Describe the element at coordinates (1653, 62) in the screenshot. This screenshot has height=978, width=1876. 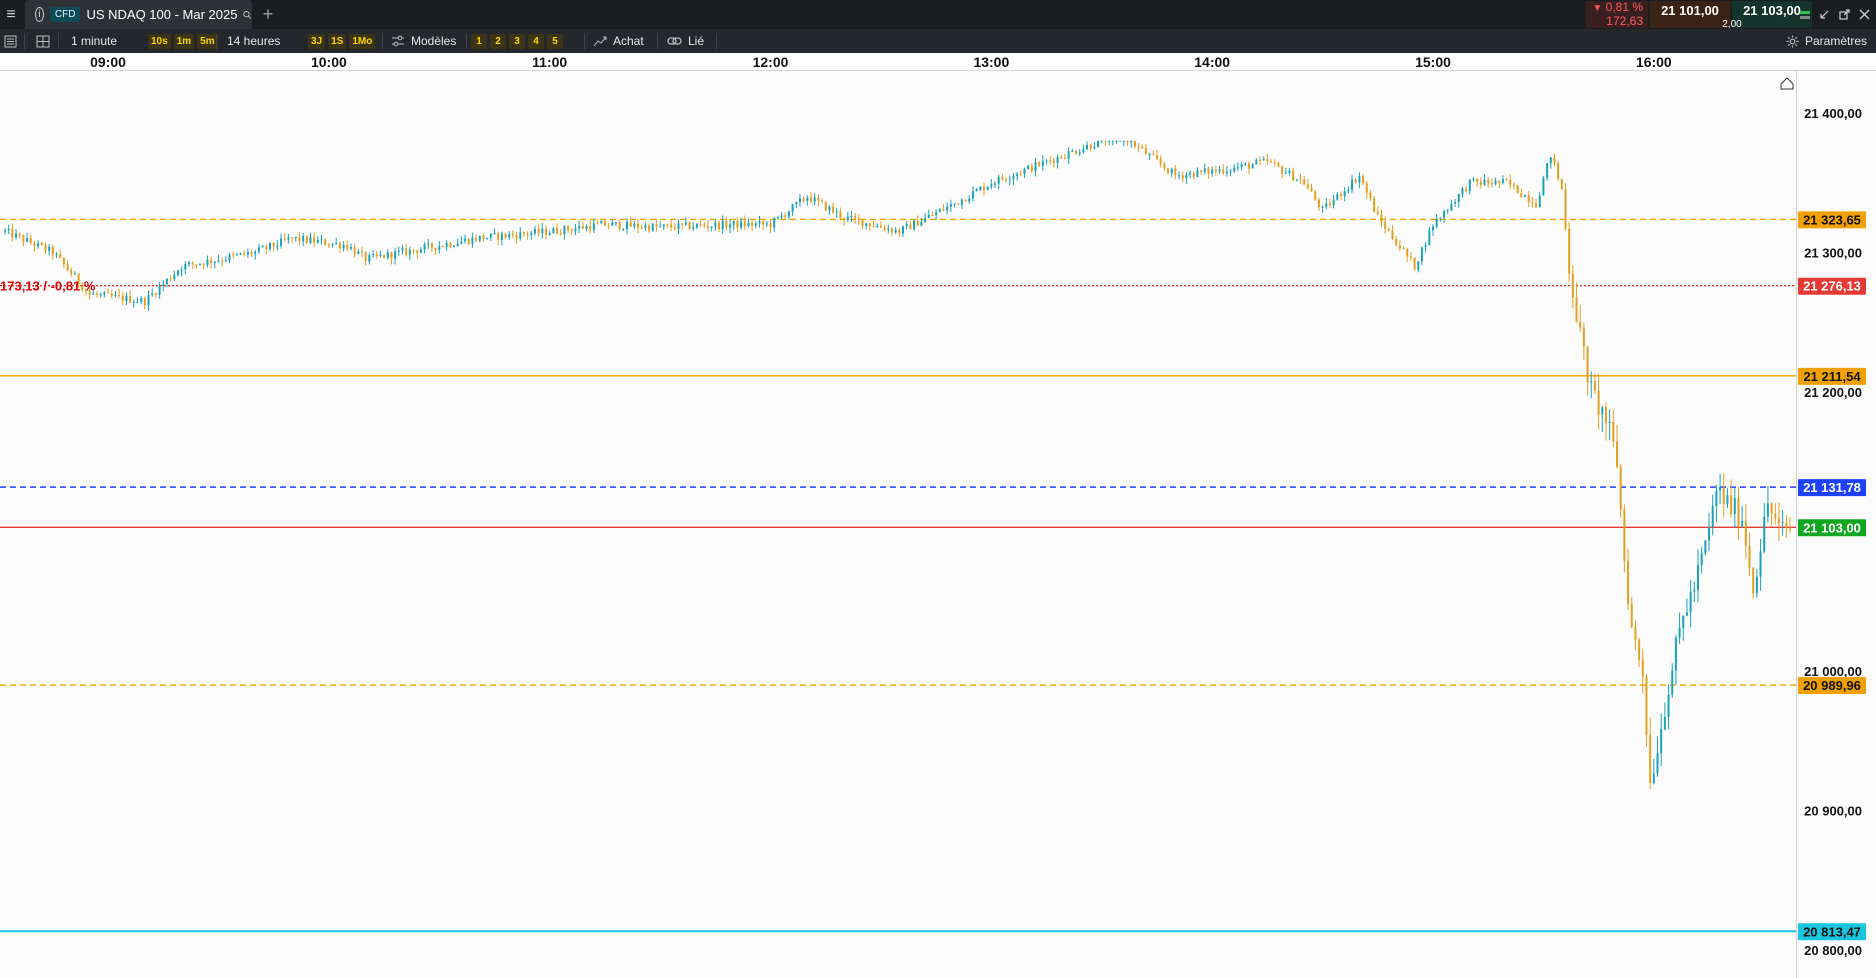
I see `time-tick-label: 16:00` at that location.